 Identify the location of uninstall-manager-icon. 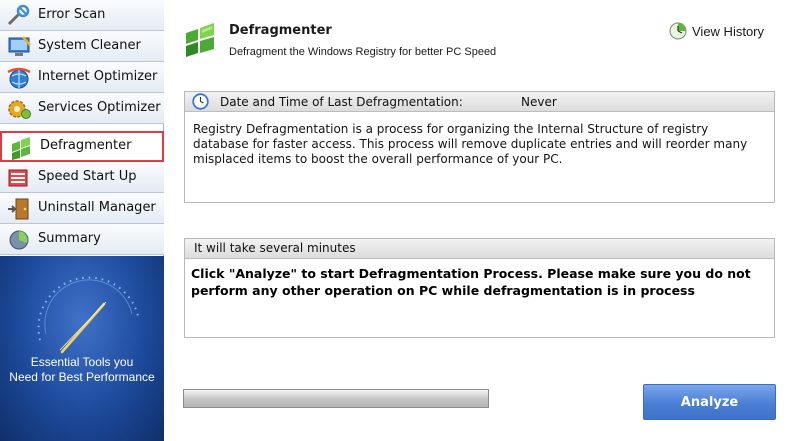
(18, 209).